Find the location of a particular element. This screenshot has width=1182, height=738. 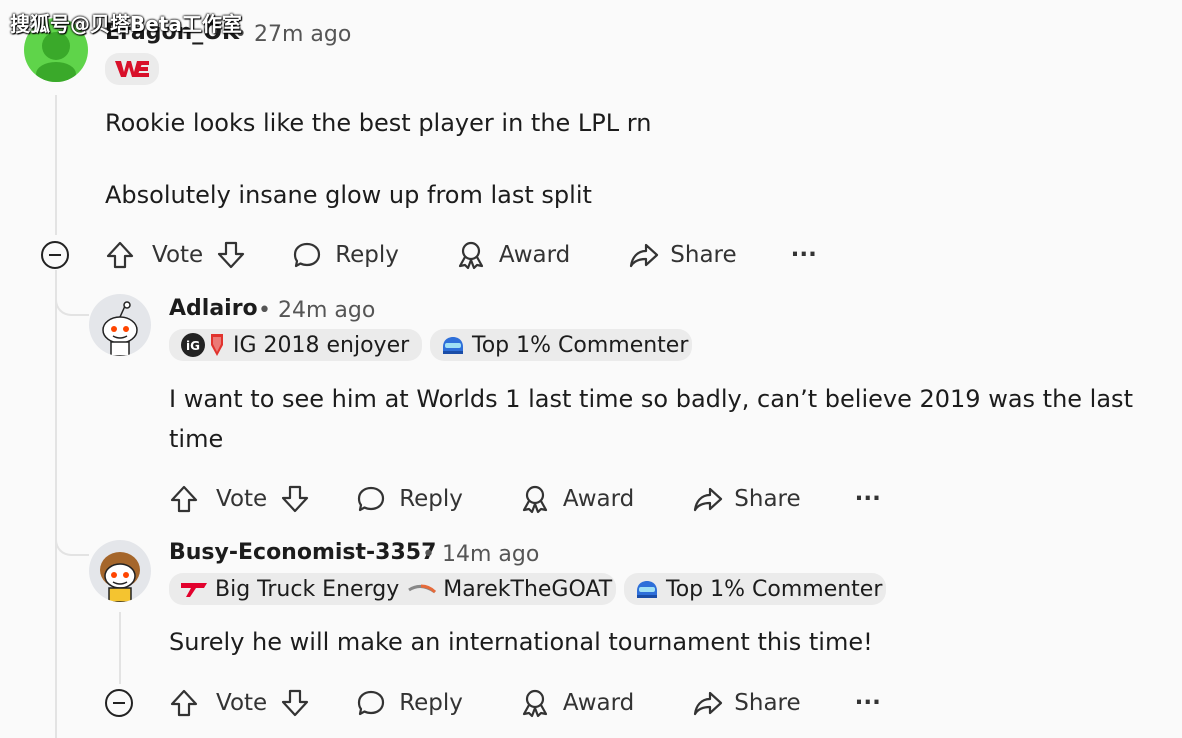

comment-time: 24m ago is located at coordinates (326, 310).